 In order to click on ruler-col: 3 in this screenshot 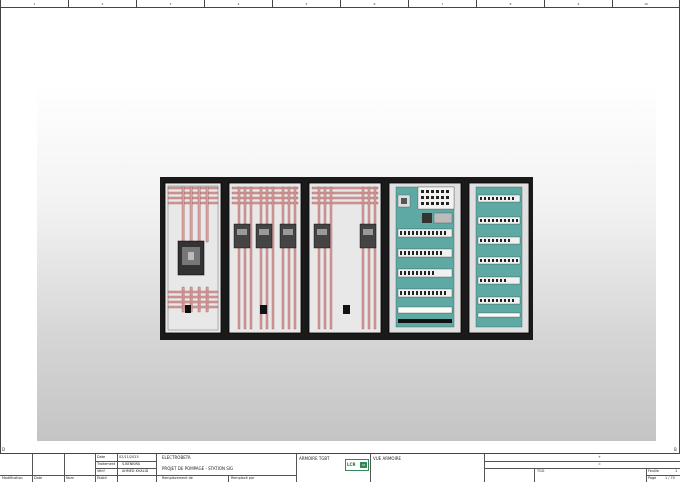, I will do `click(170, 4)`.